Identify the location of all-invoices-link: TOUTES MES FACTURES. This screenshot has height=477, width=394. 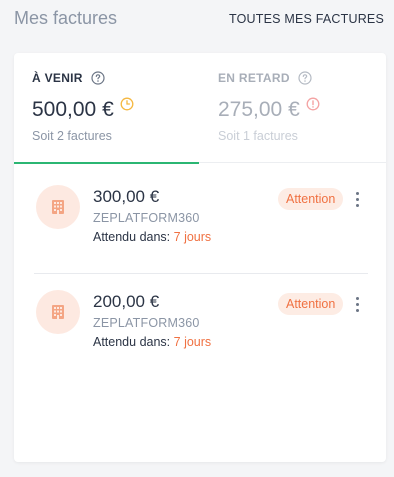
(306, 19).